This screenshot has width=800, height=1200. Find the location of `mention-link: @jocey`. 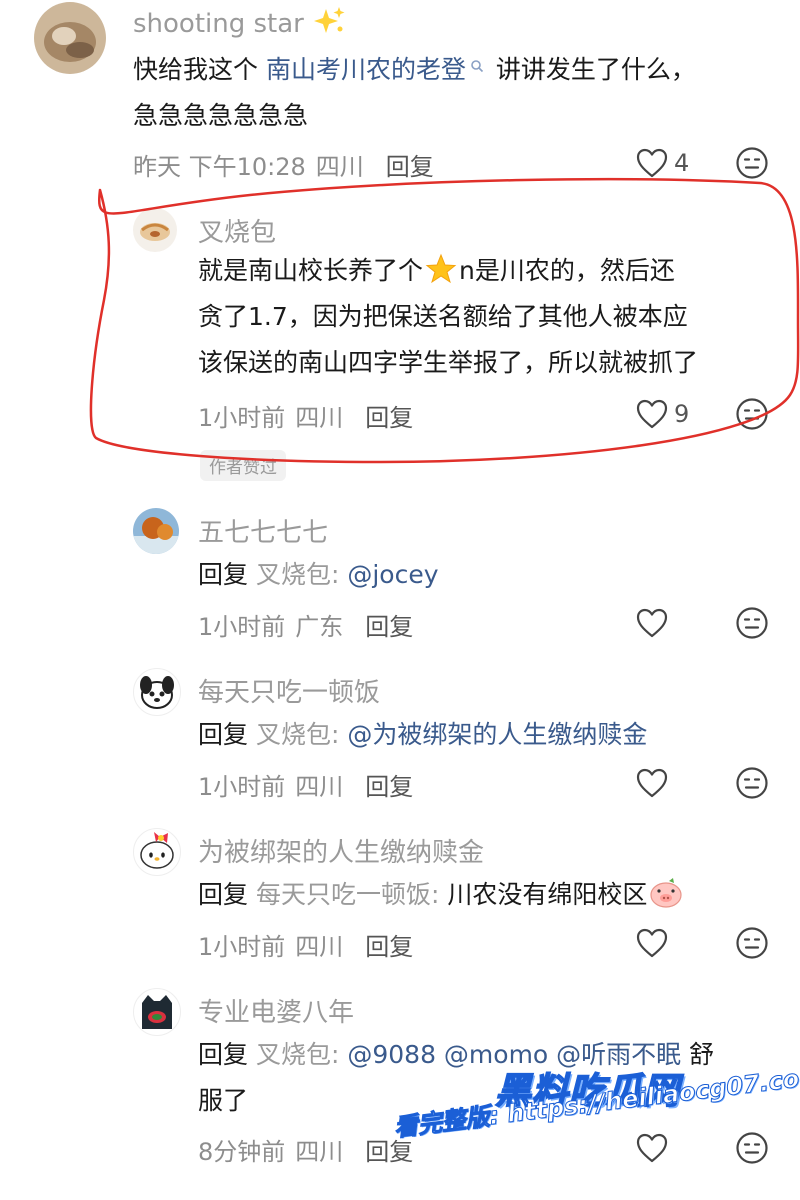

mention-link: @jocey is located at coordinates (392, 574).